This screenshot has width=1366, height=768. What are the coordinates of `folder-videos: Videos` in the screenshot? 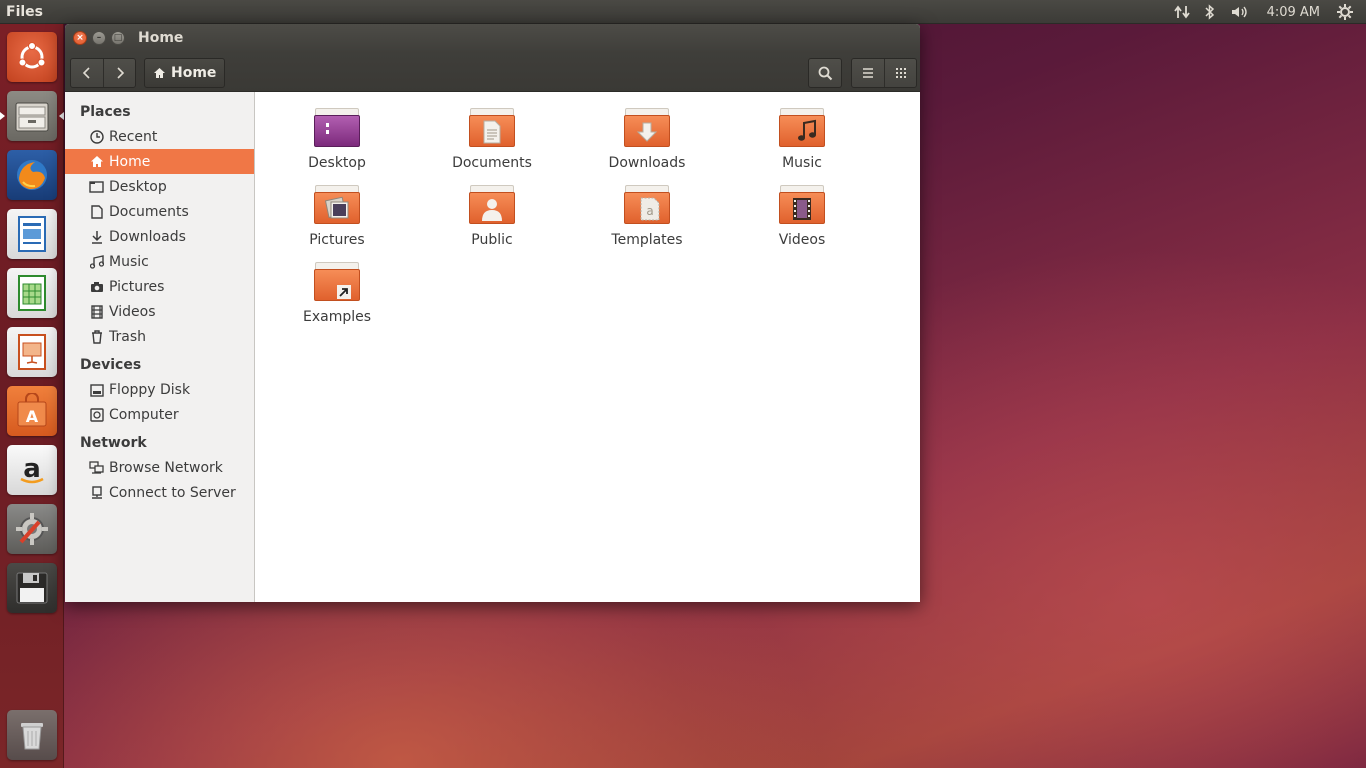 It's located at (802, 216).